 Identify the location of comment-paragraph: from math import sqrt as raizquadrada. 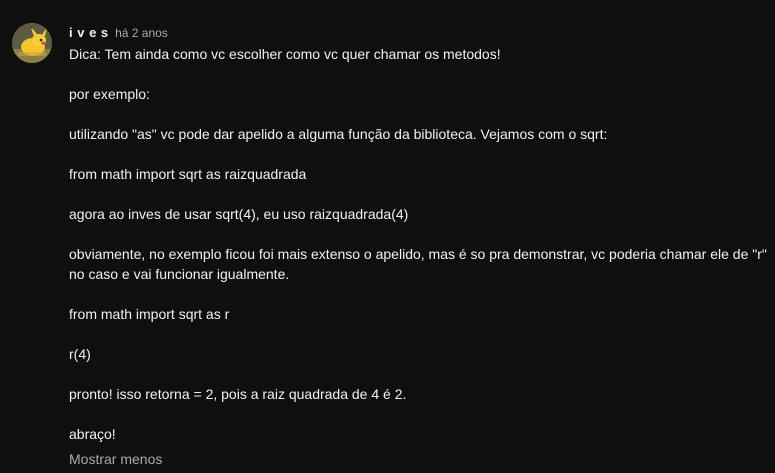
(188, 174).